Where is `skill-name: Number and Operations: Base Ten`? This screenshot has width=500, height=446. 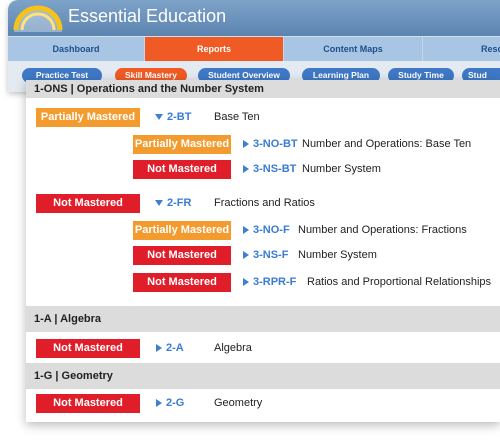
skill-name: Number and Operations: Base Ten is located at coordinates (387, 144).